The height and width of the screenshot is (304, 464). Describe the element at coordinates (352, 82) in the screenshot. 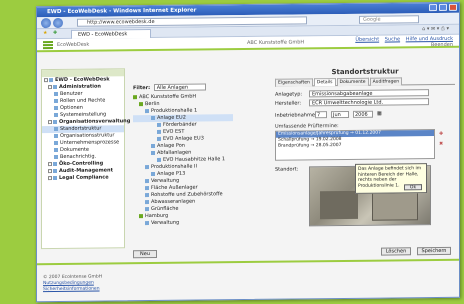

I see `tab-2: Dokumente` at that location.